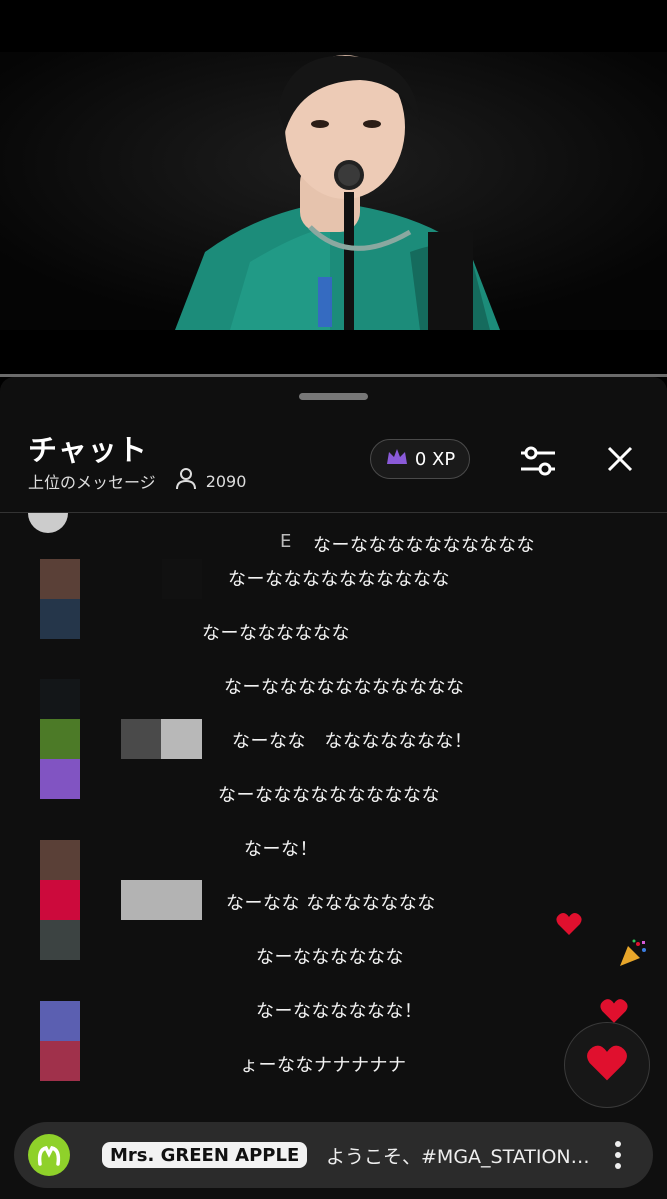 This screenshot has width=667, height=1199. I want to click on message-text: なーなな ななななななな！, so click(352, 741).